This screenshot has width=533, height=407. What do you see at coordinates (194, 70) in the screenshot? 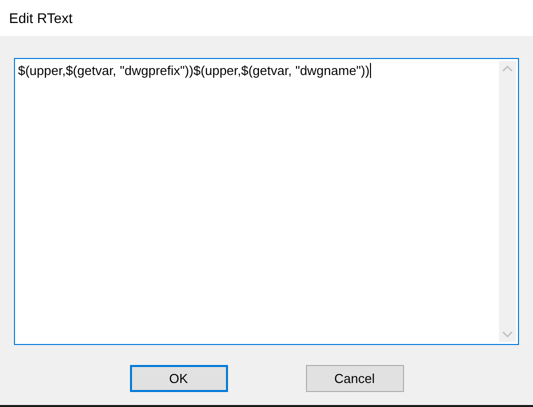
I see `field-value: $(upper,$(getvar, "dwgprefix"))$(upper,$(getvar, "dwgname"))` at bounding box center [194, 70].